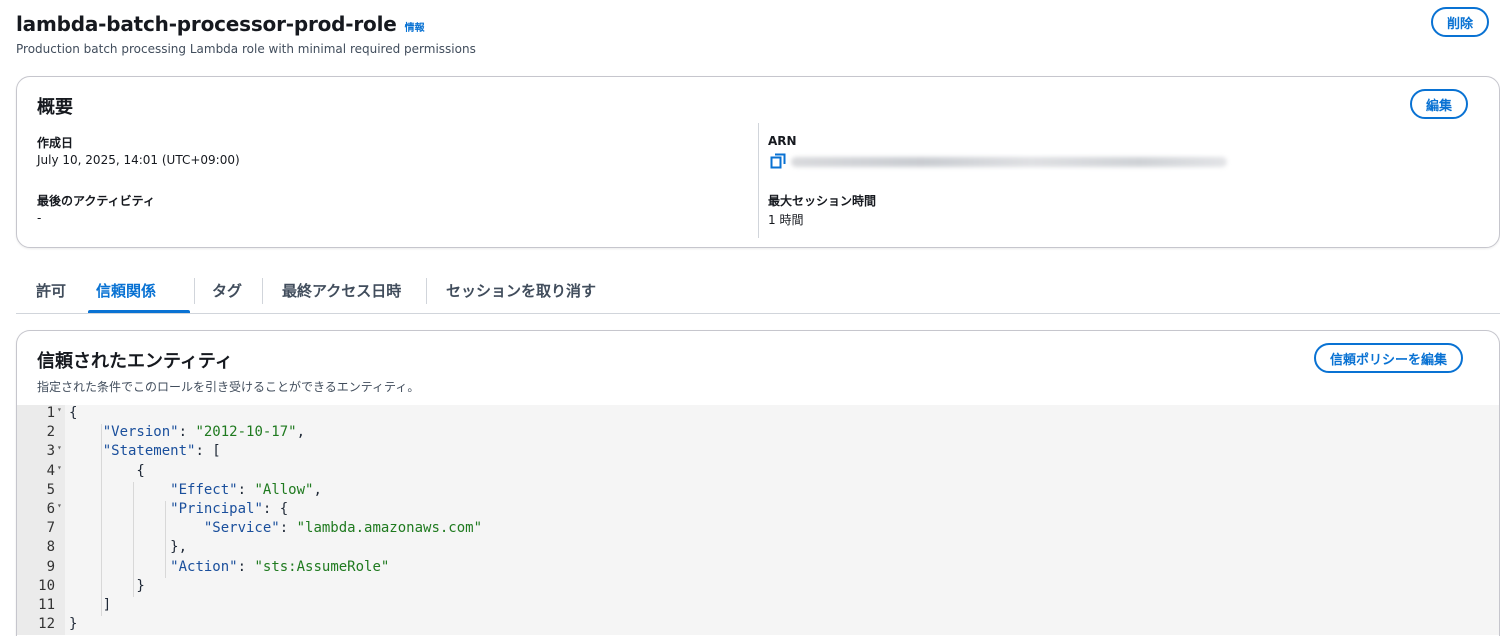 This screenshot has width=1500, height=636. Describe the element at coordinates (126, 290) in the screenshot. I see `tab-trust-relationships: 信頼関係` at that location.